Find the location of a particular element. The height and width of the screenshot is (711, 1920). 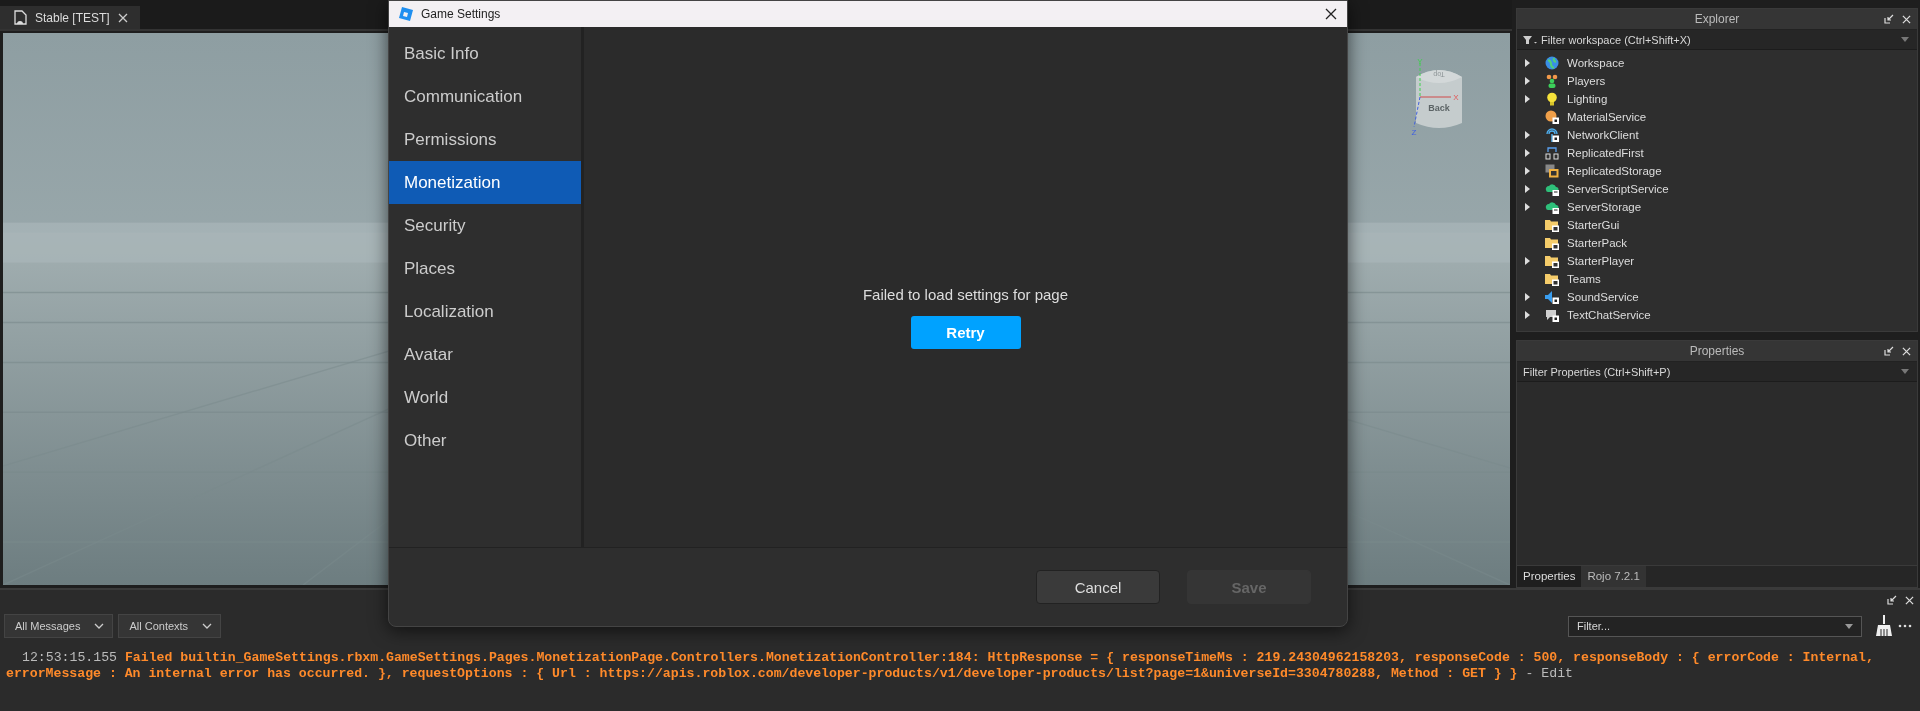

settings-nav-item: Avatar is located at coordinates (485, 354).